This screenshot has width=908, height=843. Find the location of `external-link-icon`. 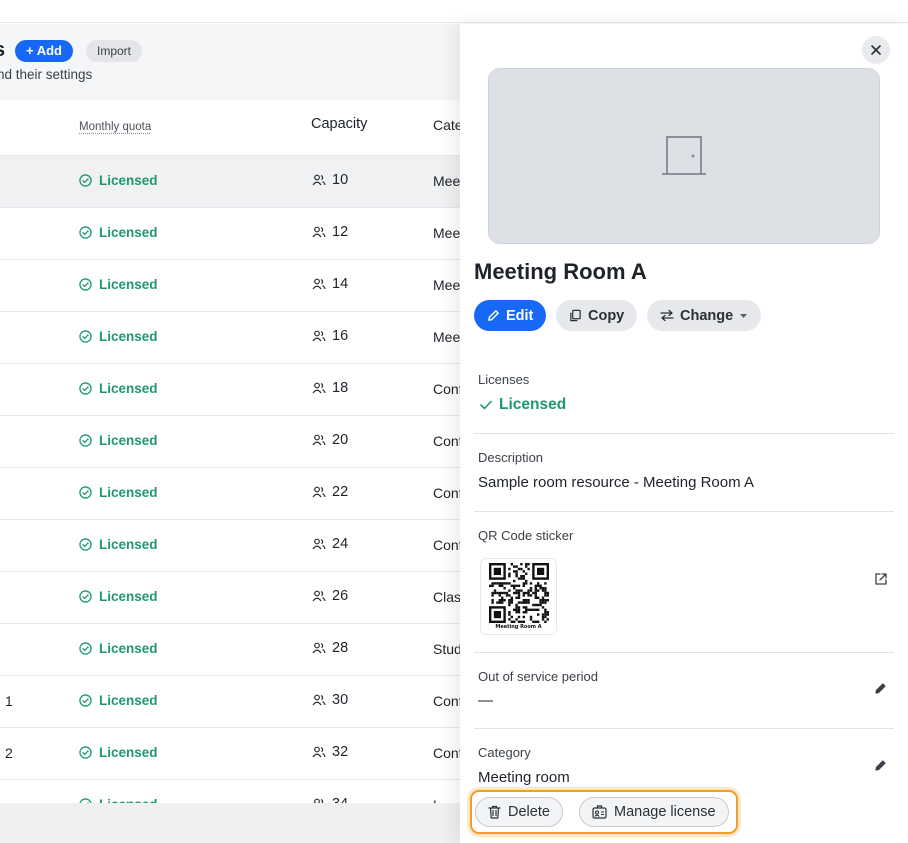

external-link-icon is located at coordinates (881, 579).